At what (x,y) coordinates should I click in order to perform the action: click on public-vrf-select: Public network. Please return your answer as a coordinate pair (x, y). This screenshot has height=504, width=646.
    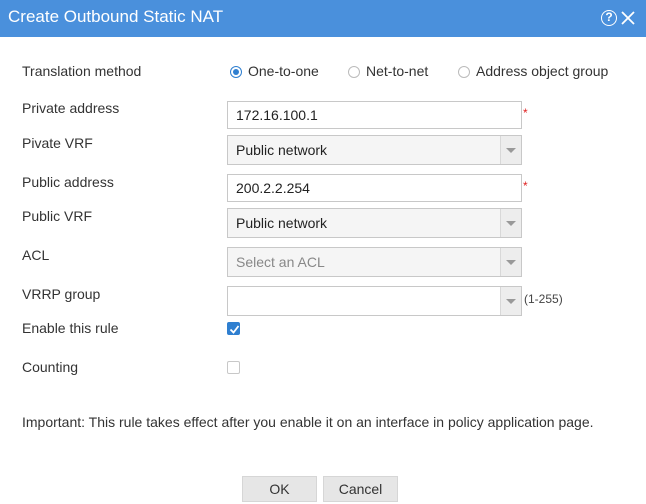
    Looking at the image, I should click on (374, 223).